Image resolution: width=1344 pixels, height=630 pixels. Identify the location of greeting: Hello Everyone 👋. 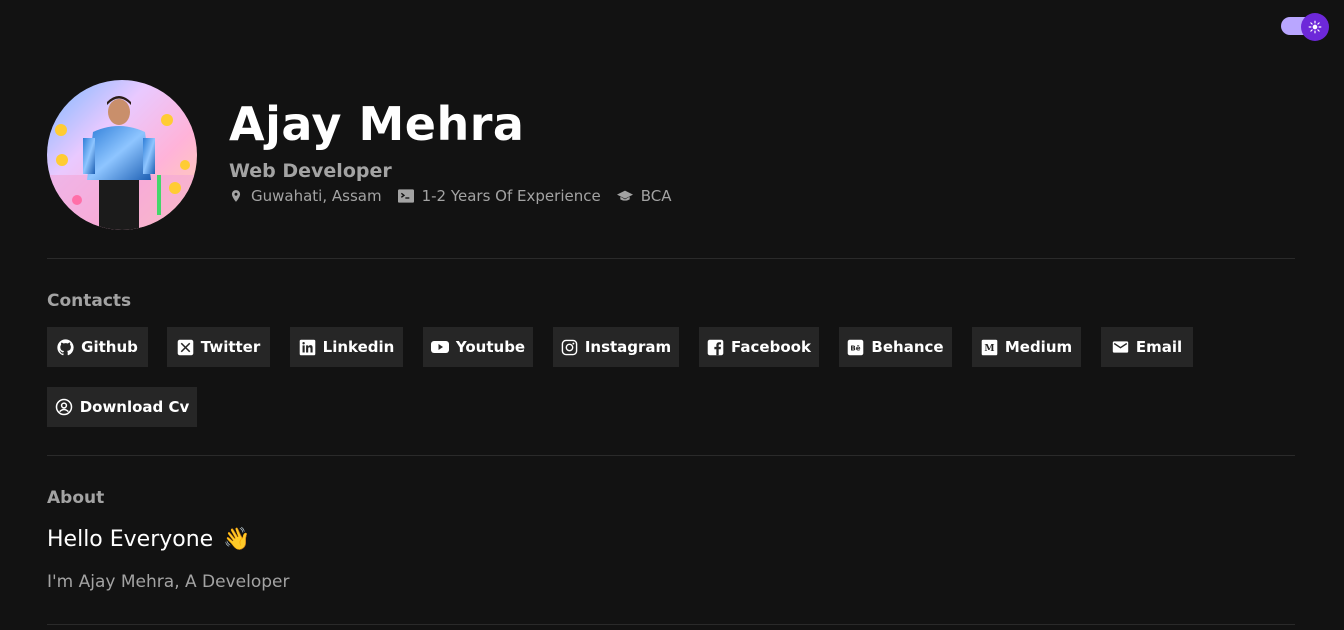
(149, 540).